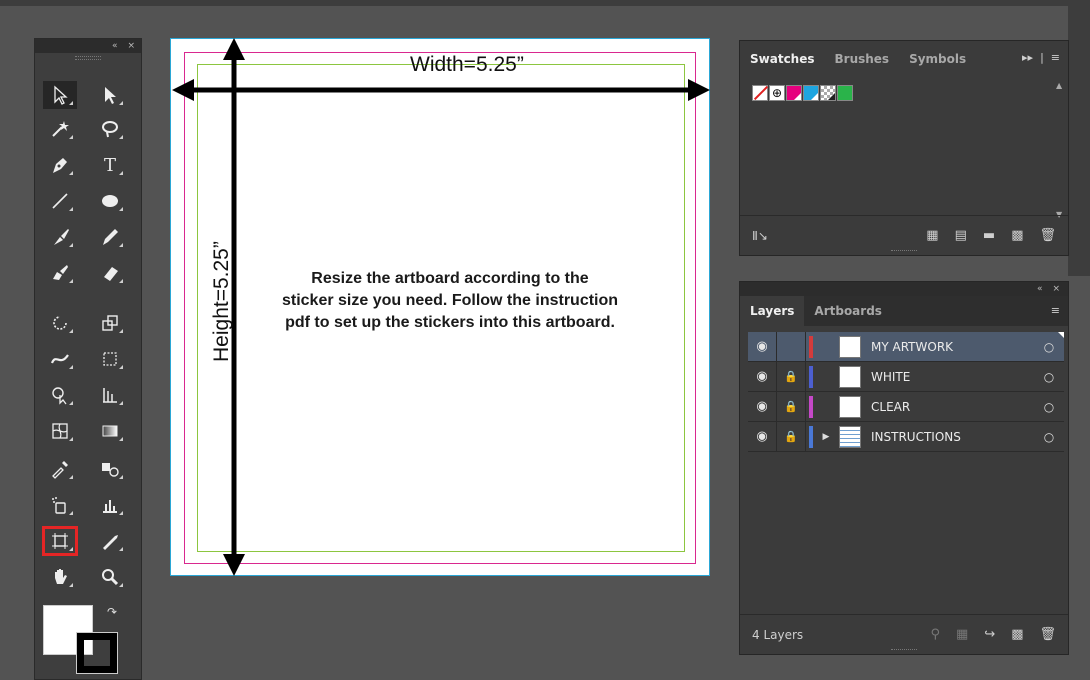 Image resolution: width=1090 pixels, height=680 pixels. I want to click on pen-tool-icon, so click(60, 165).